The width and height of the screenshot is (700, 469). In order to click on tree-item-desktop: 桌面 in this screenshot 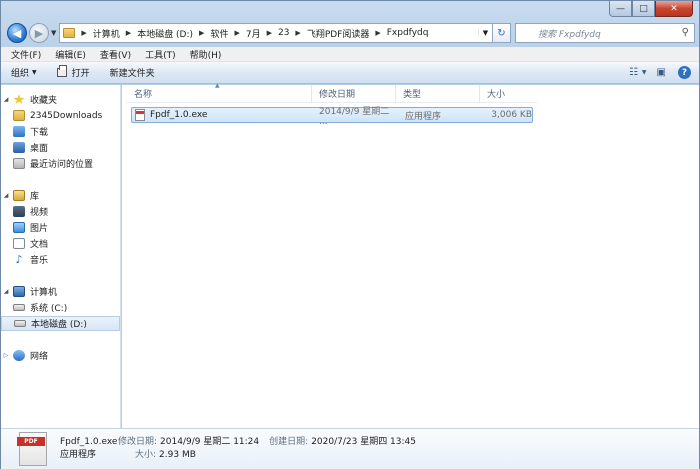, I will do `click(60, 147)`.